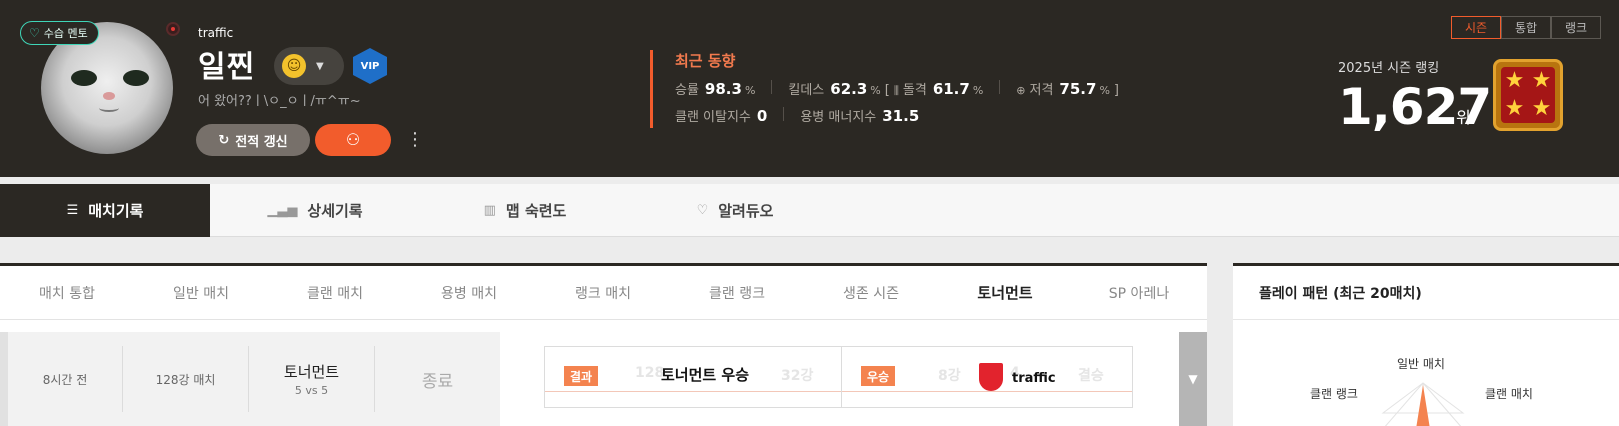  What do you see at coordinates (797, 116) in the screenshot?
I see `trend-index-row: 클랜 이탈지수 0 용병 매너지수 31.5` at bounding box center [797, 116].